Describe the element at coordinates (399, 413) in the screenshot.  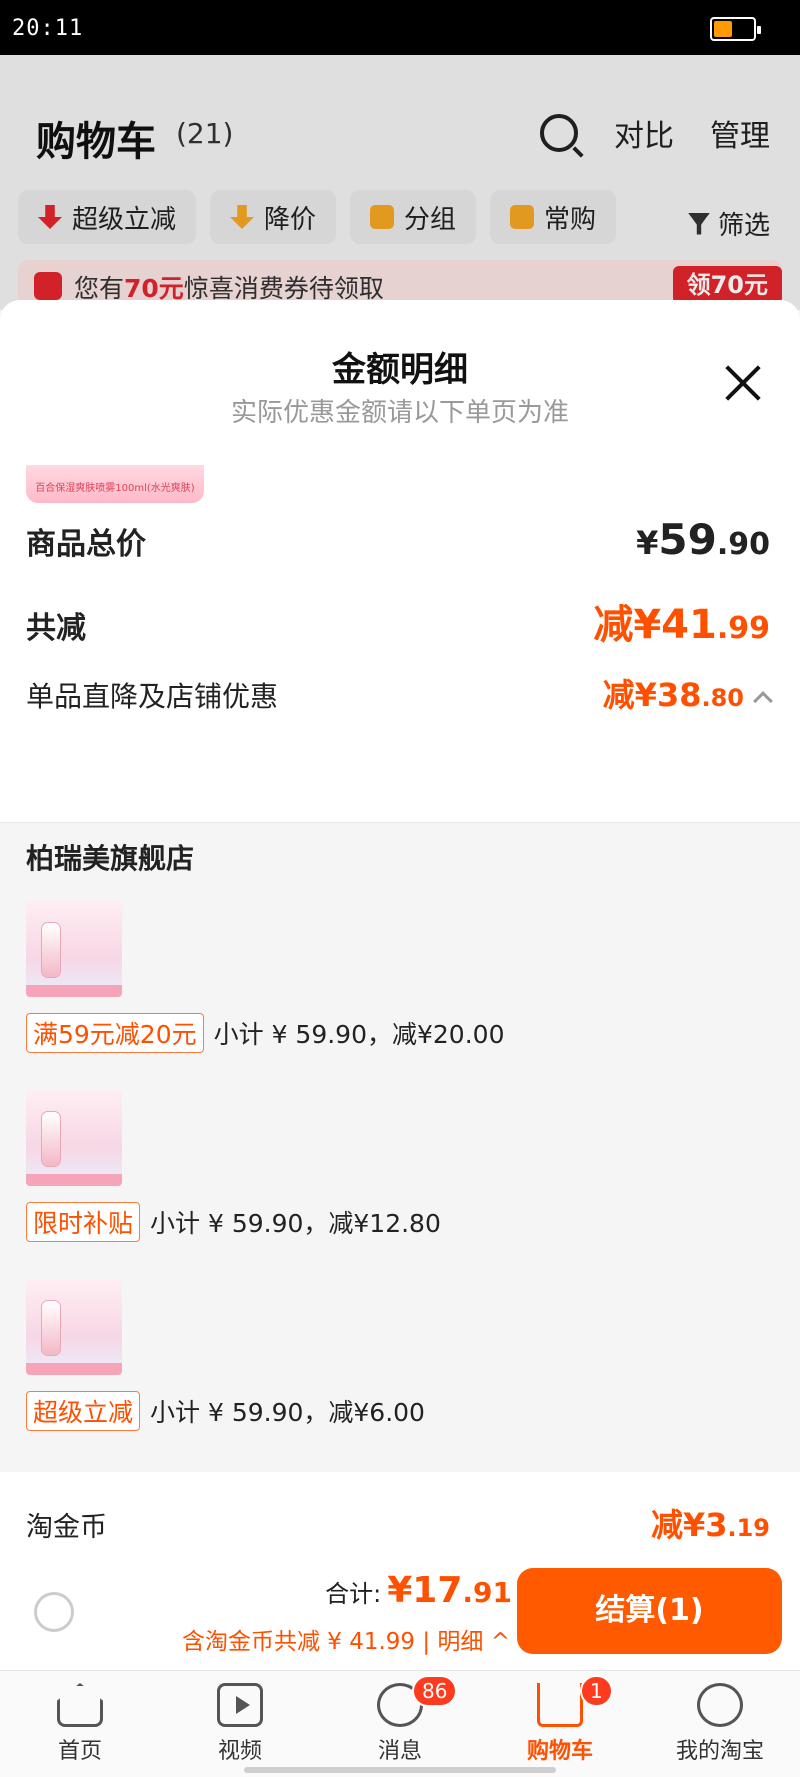
I see `sheet-subtitle: 实际优惠金额请以下单页为准` at that location.